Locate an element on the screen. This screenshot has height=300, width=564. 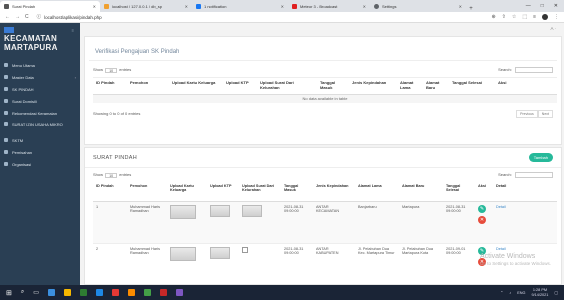
panel-header: SURAT PINDAH Tambah is located at coordinates (323, 158).